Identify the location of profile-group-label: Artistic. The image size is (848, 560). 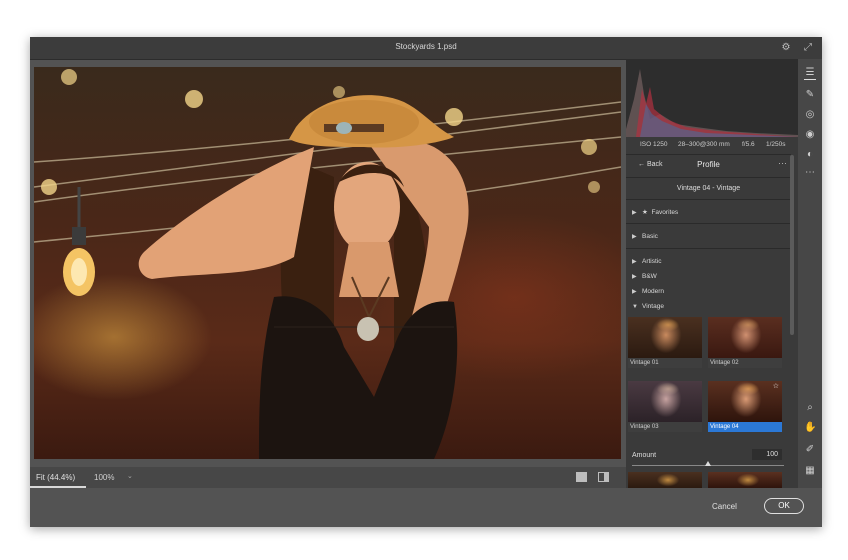
(652, 261).